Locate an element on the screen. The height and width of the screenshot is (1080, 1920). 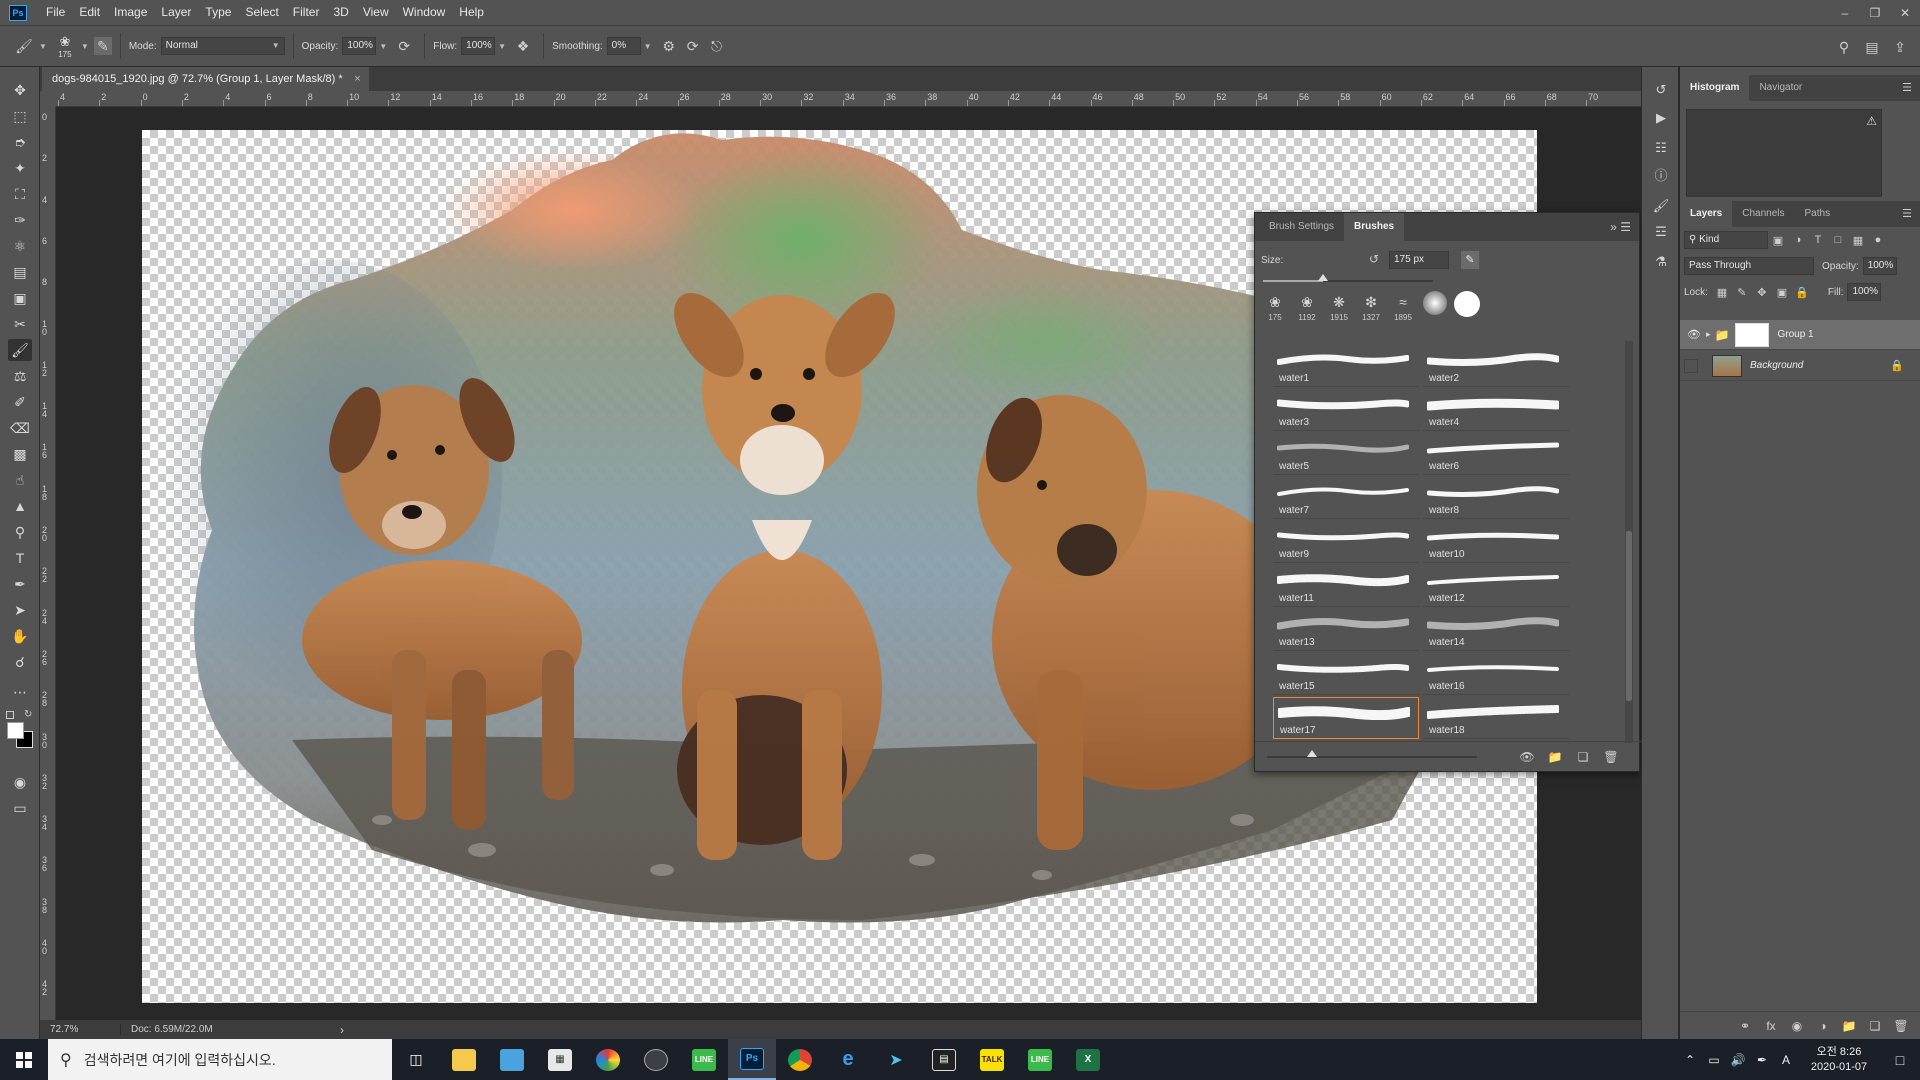
quick-mask-icon: ◉ is located at coordinates (20, 782).